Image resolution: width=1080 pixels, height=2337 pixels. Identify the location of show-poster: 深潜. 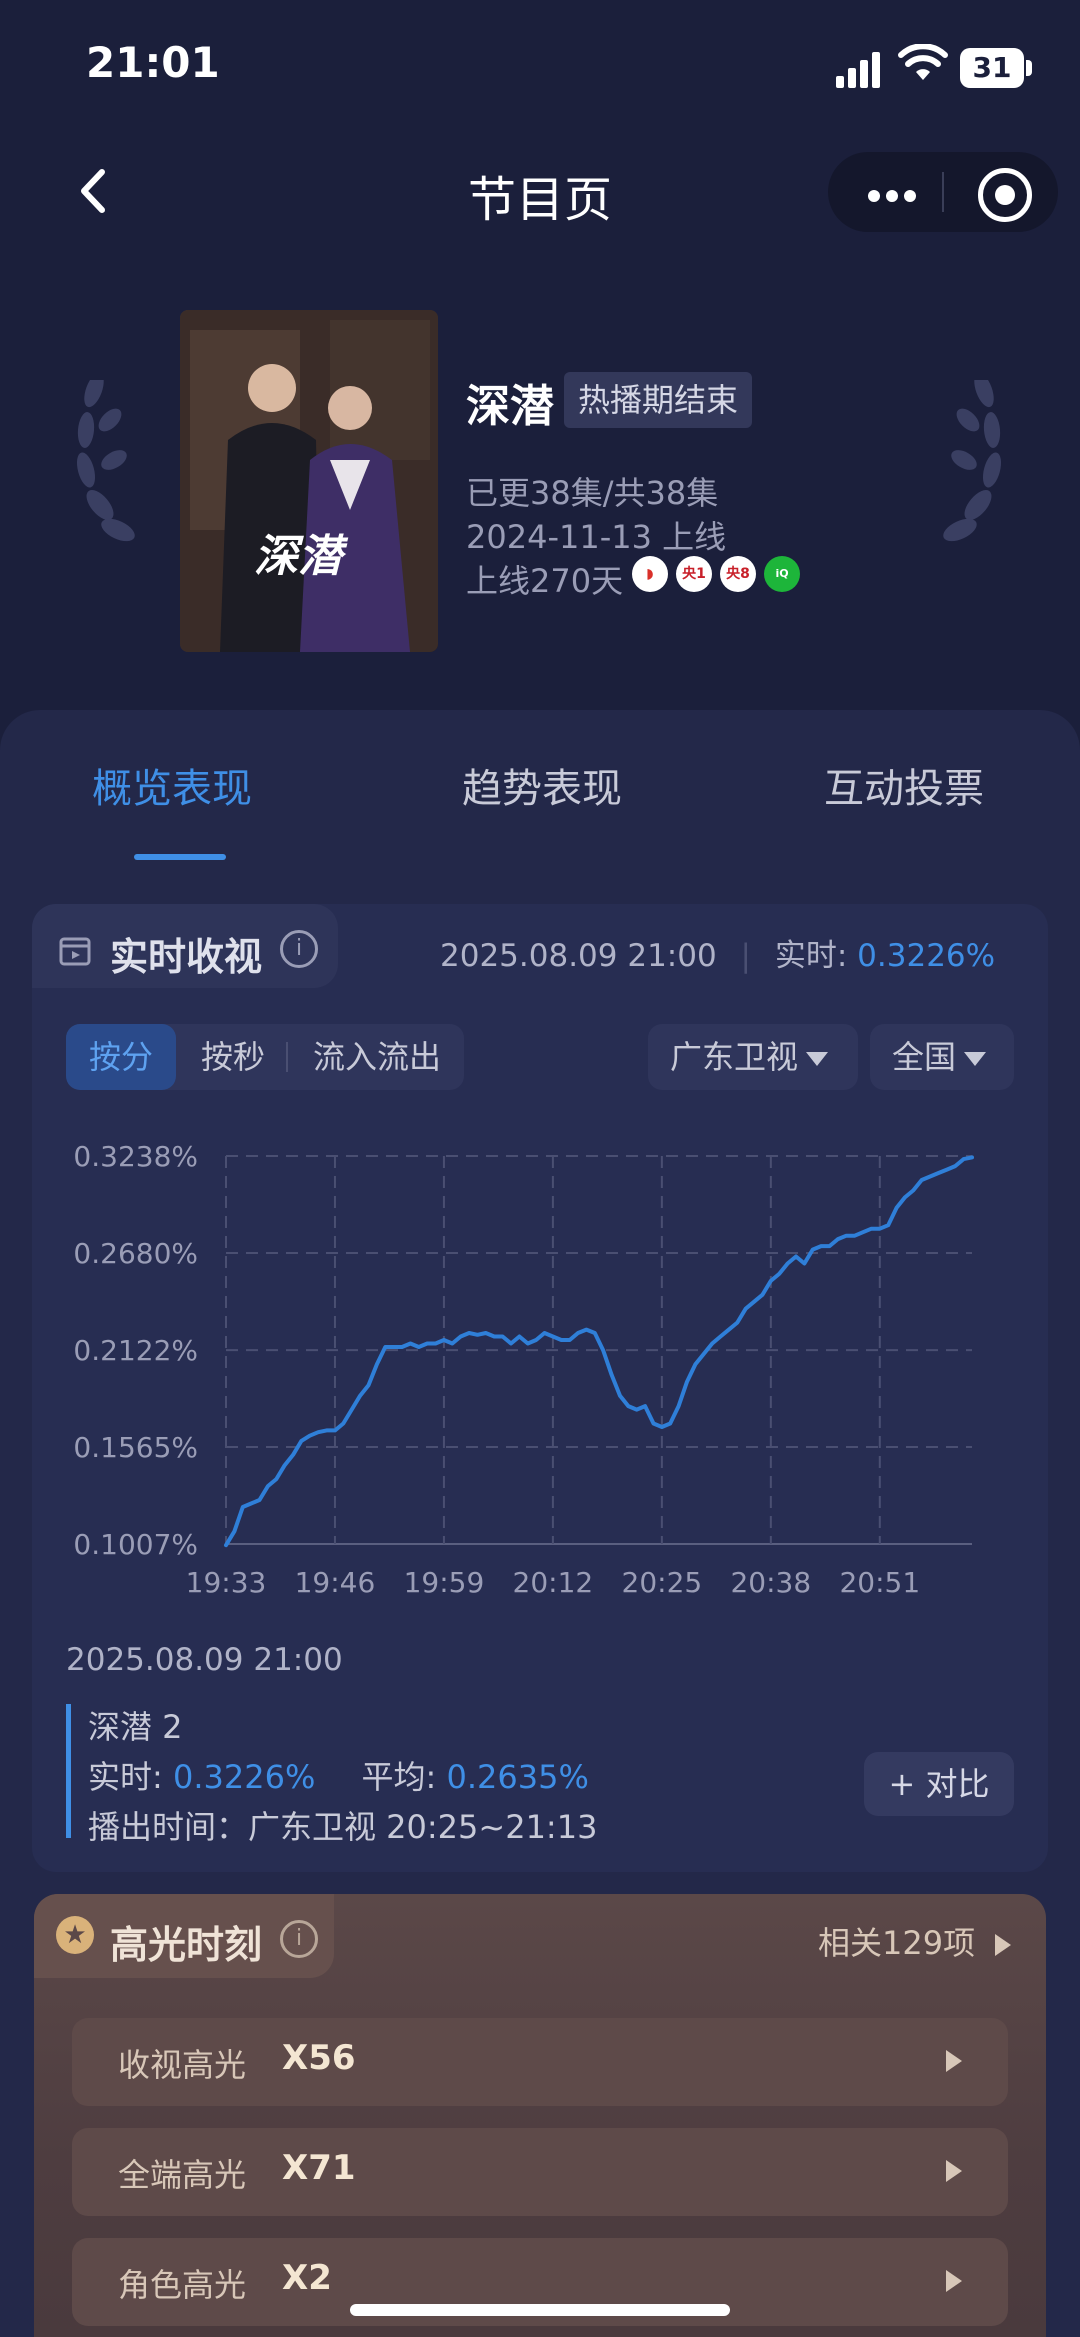
(309, 481).